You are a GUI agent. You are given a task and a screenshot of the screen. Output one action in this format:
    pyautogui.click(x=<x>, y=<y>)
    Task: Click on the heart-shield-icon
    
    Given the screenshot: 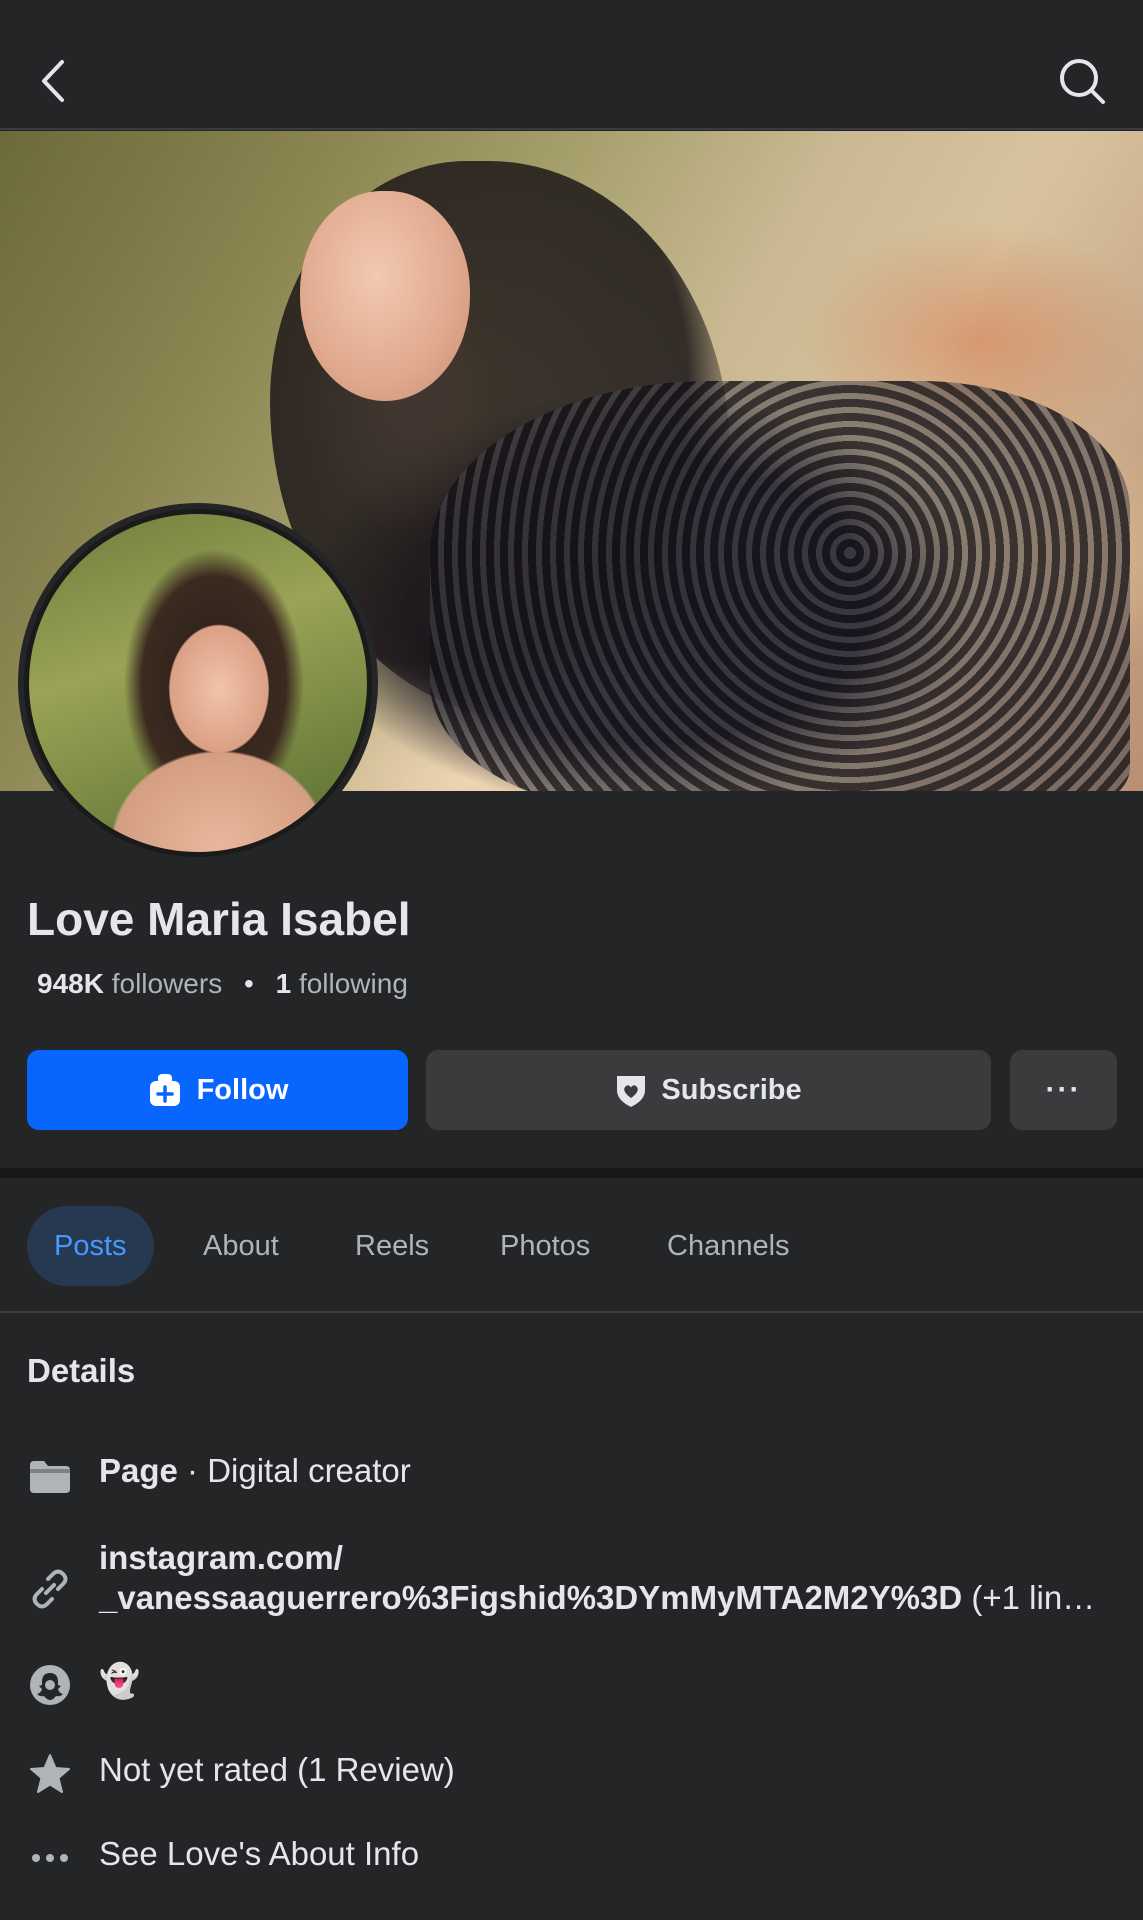 What is the action you would take?
    pyautogui.click(x=631, y=1091)
    